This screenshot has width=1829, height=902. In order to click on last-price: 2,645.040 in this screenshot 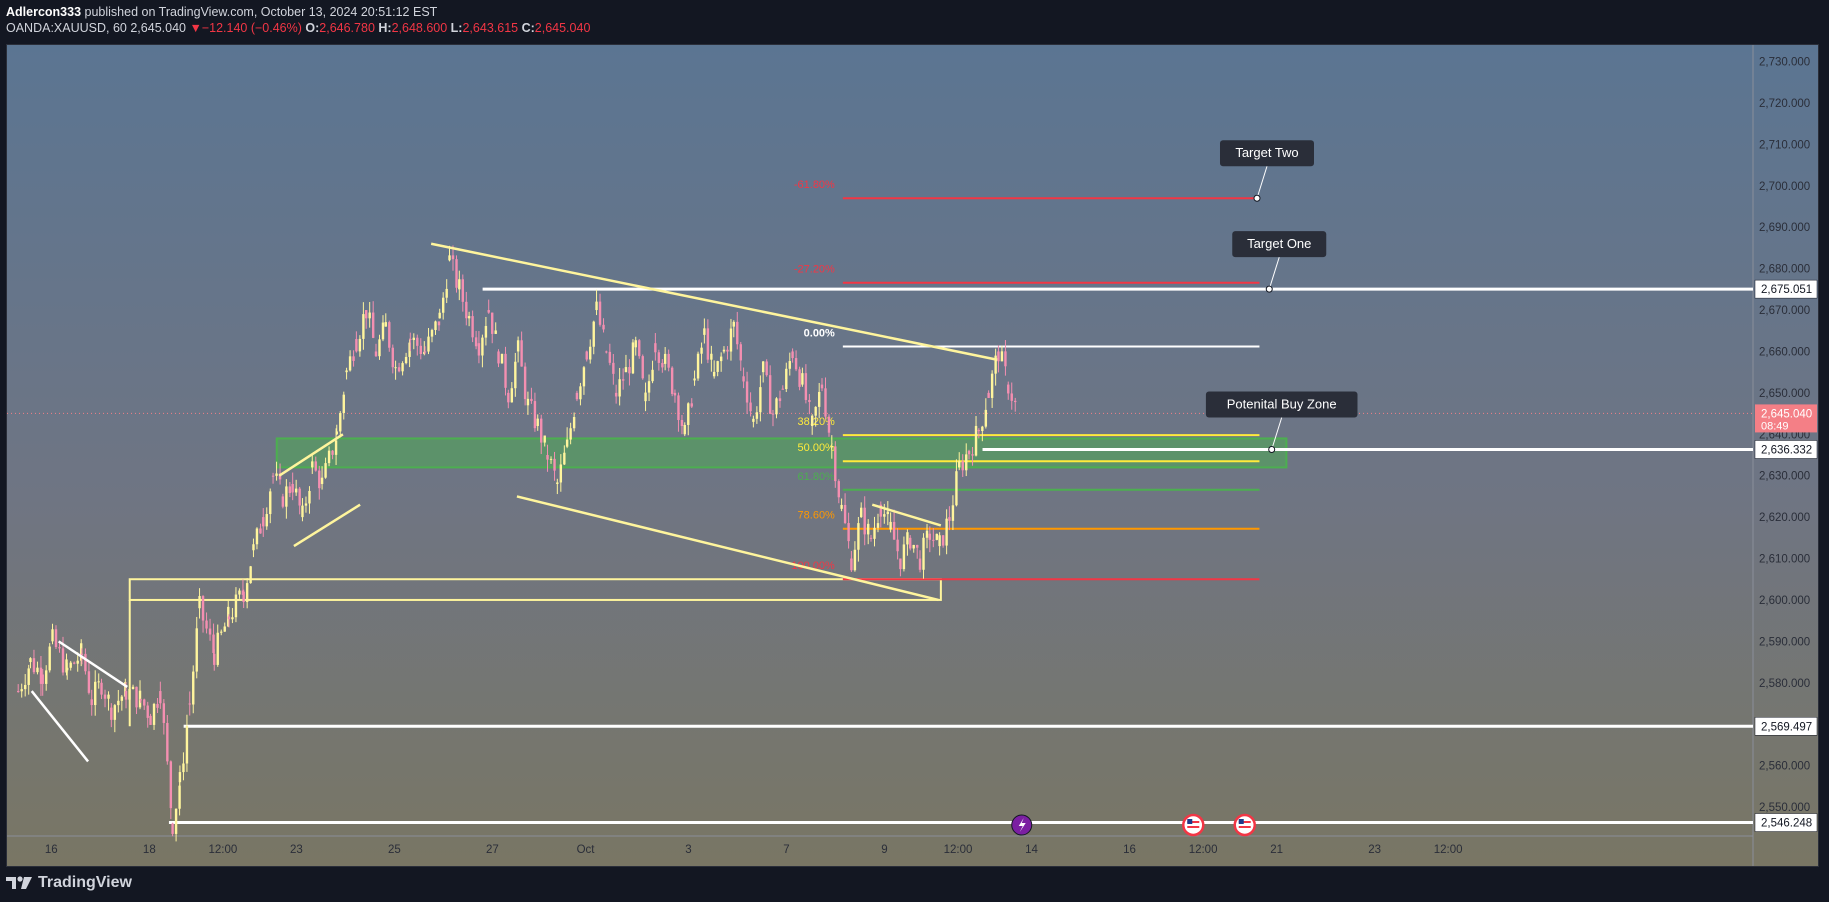, I will do `click(158, 28)`.